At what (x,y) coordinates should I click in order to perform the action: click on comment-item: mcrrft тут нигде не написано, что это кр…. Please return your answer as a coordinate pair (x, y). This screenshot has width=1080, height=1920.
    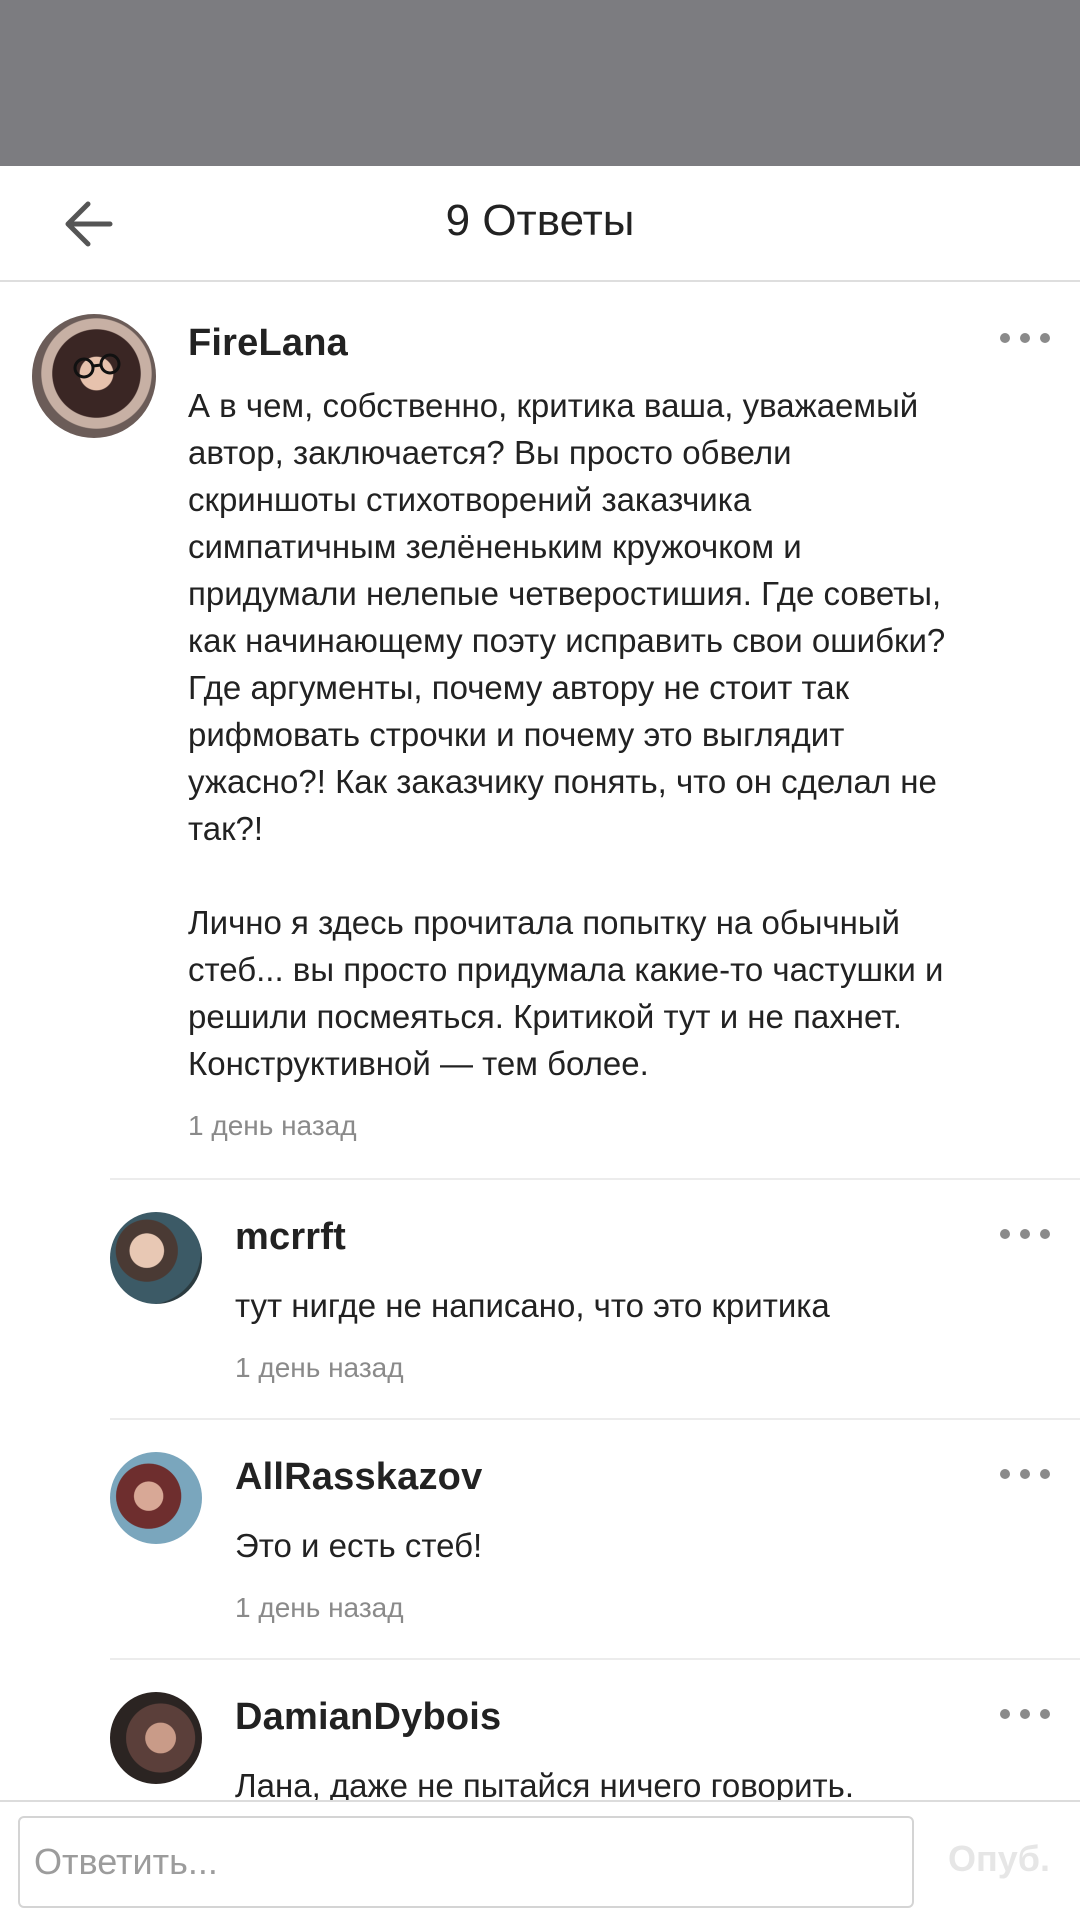
    Looking at the image, I should click on (540, 1300).